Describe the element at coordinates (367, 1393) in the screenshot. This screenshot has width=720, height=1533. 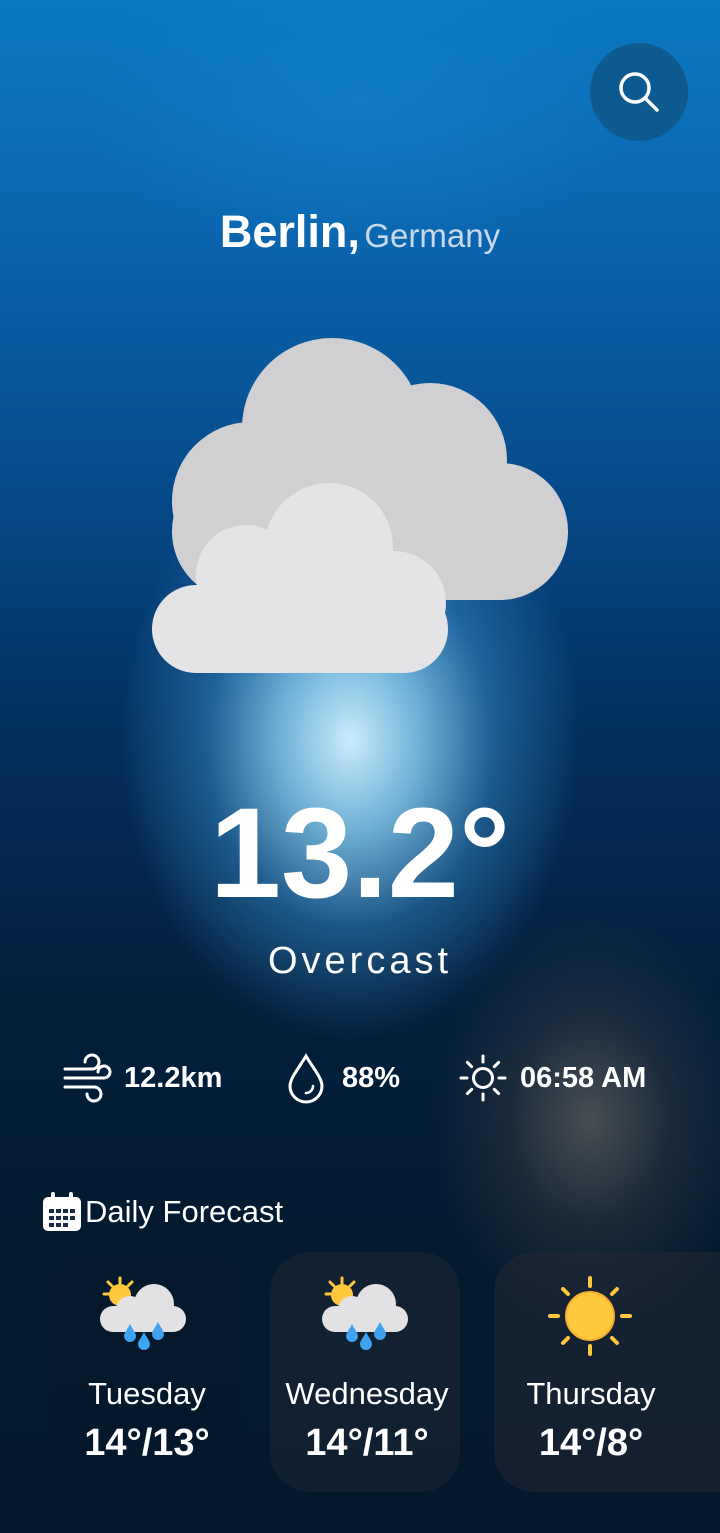
I see `day-name: Wednesday` at that location.